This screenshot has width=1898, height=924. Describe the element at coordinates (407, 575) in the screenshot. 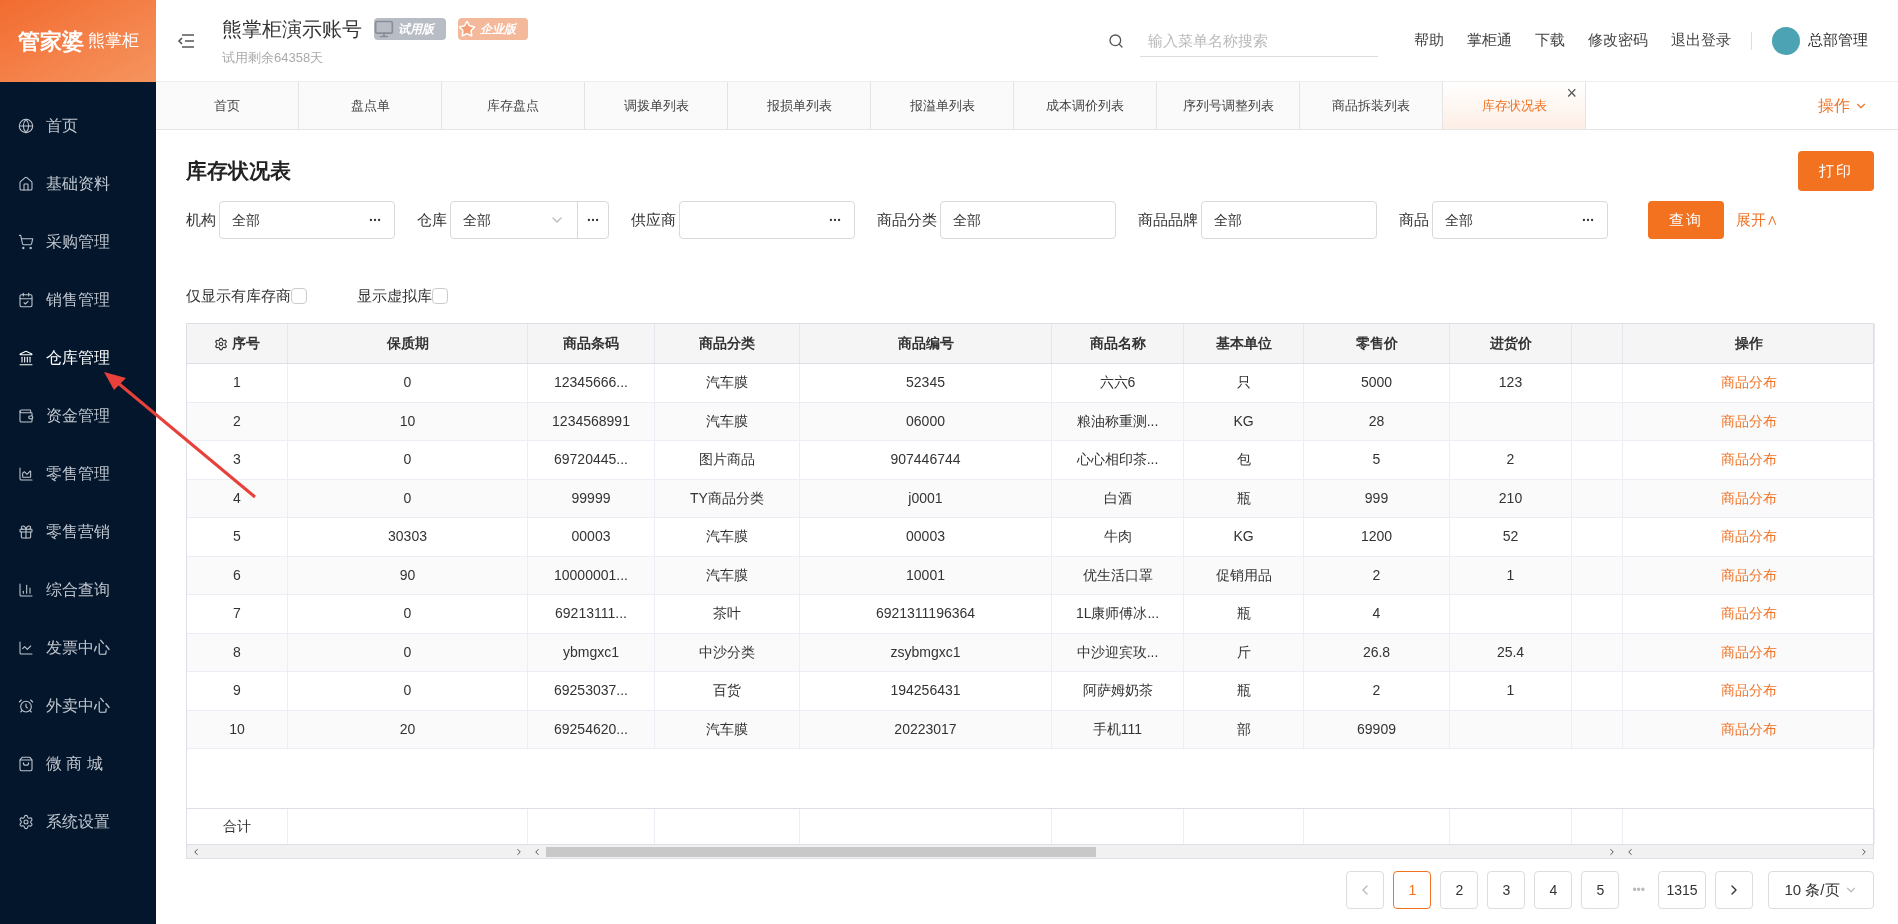

I see `table-cell-text: 90` at that location.